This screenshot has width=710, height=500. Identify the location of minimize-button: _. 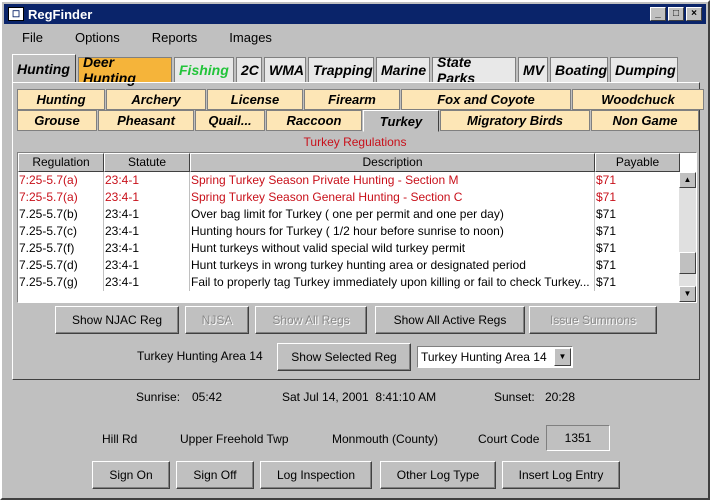
(658, 14).